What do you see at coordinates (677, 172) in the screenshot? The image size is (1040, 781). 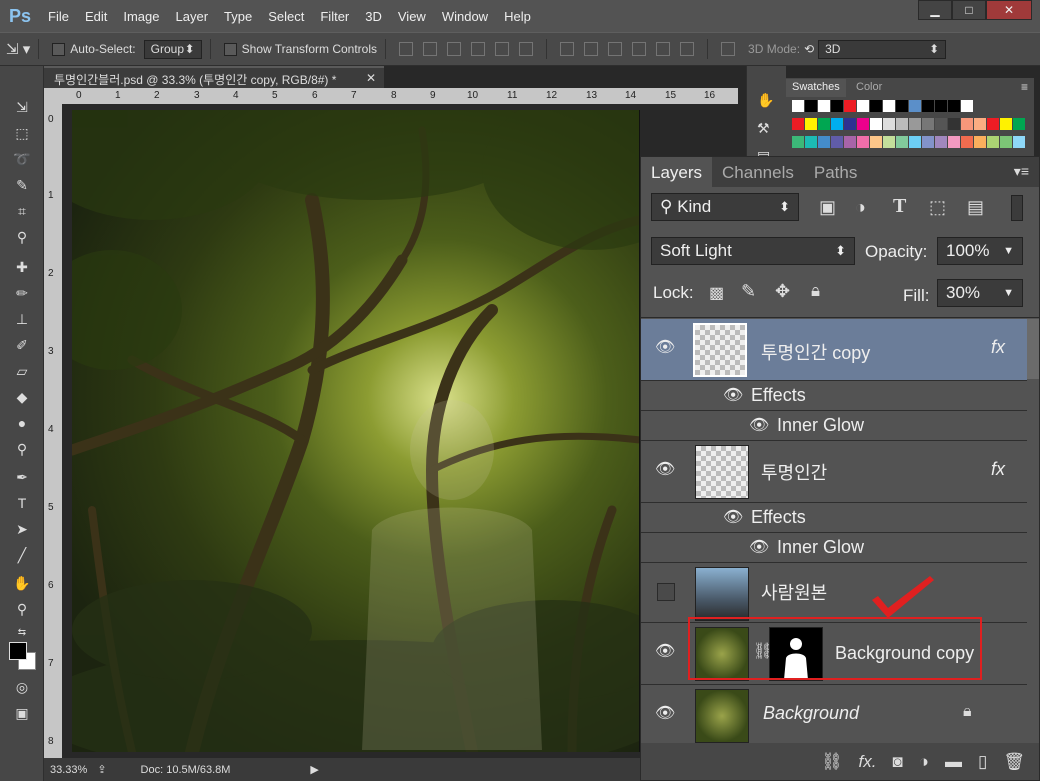 I see `tab-layers: Layers` at bounding box center [677, 172].